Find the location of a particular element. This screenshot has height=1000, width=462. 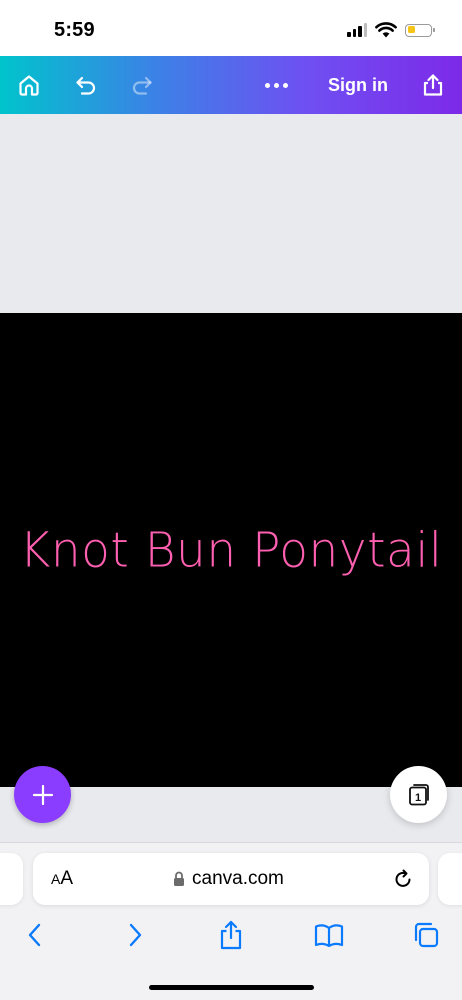

url-text: canva.com is located at coordinates (238, 878).